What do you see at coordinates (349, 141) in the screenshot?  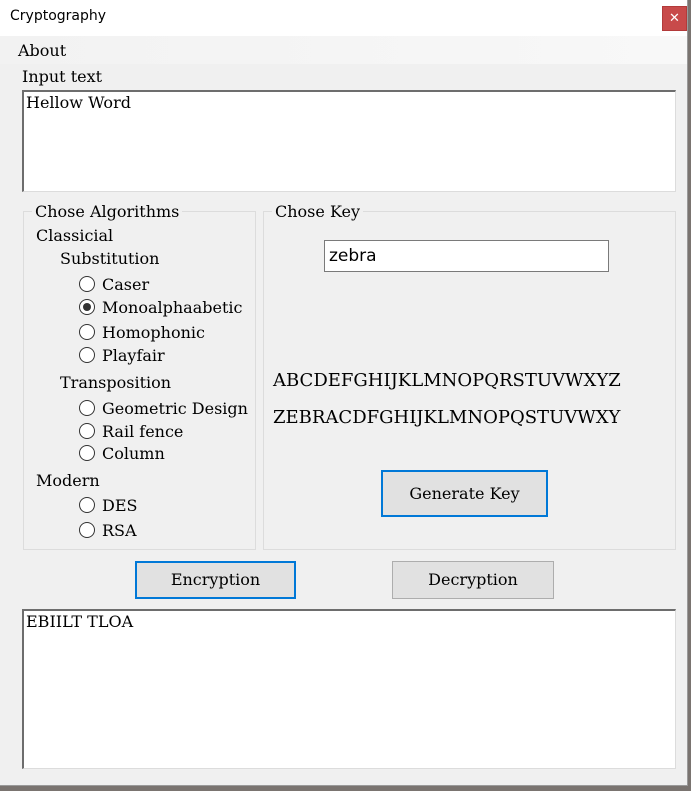 I see `input-textarea: Hellow Word` at bounding box center [349, 141].